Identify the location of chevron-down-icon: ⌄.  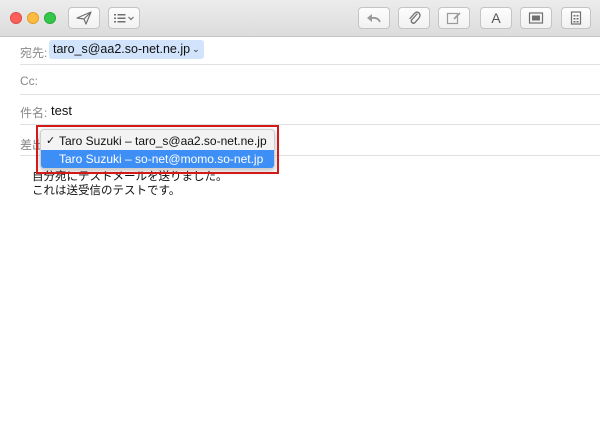
(196, 49).